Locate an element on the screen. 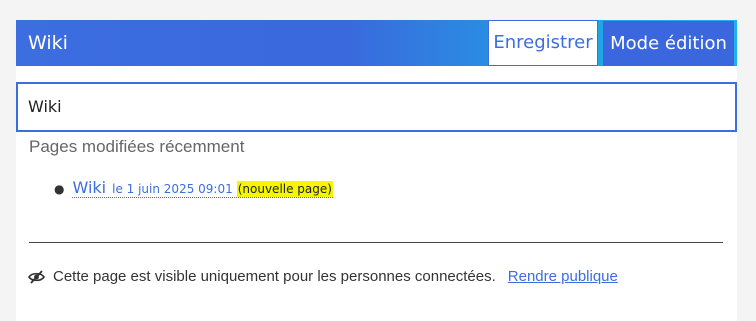 This screenshot has height=321, width=756. divider is located at coordinates (376, 242).